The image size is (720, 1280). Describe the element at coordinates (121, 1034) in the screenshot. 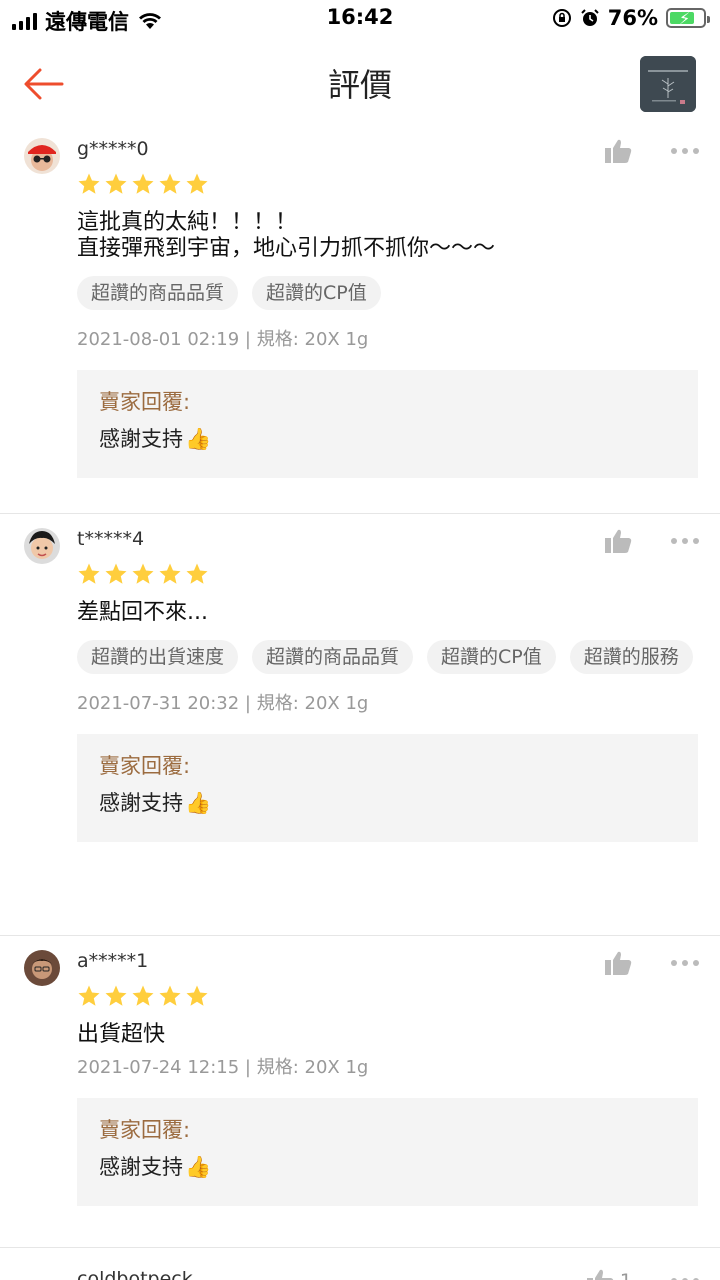

I see `review-comment: 出貨超快` at that location.